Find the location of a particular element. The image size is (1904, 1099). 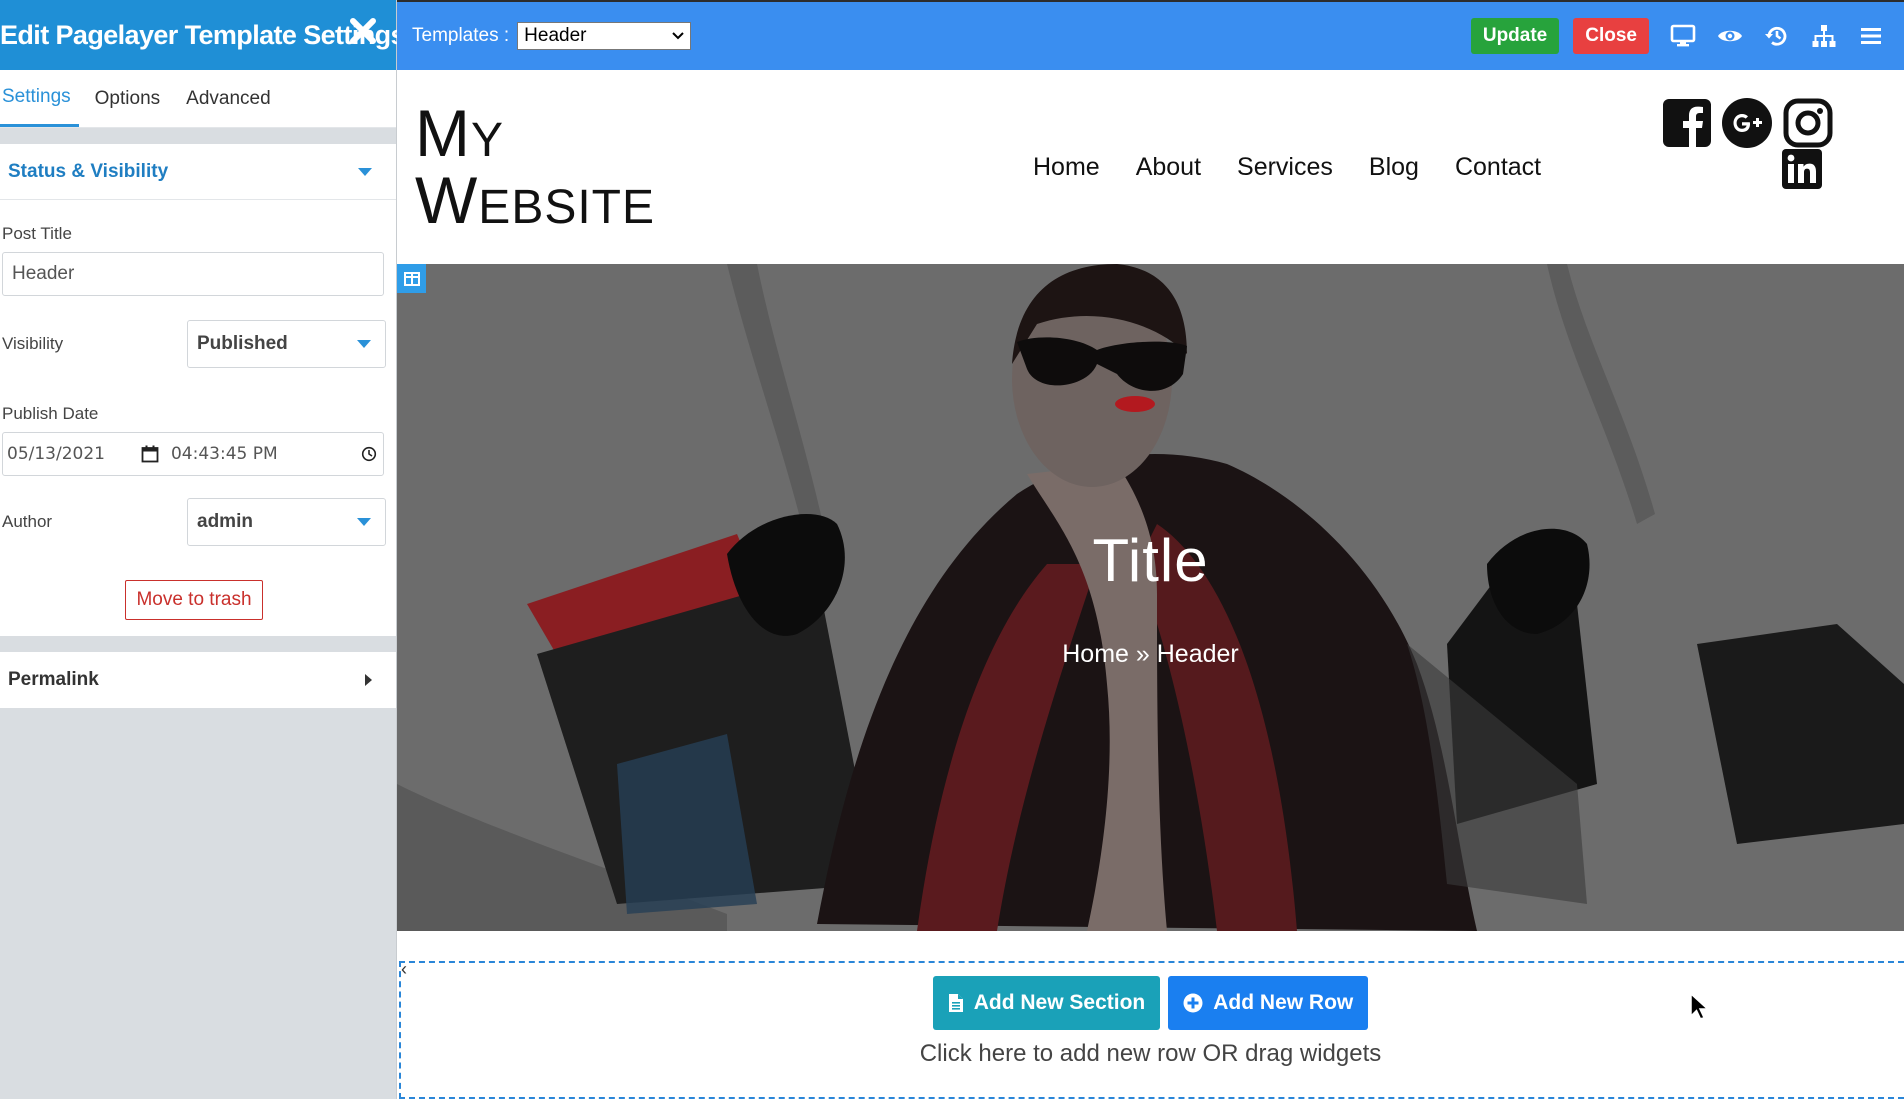

file-icon is located at coordinates (955, 1003).